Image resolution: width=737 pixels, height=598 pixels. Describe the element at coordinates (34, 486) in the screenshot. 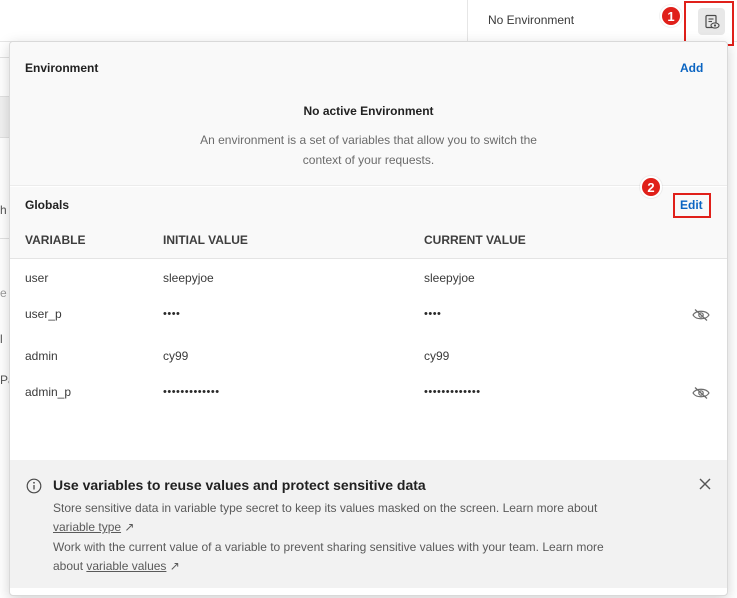

I see `info-icon` at that location.